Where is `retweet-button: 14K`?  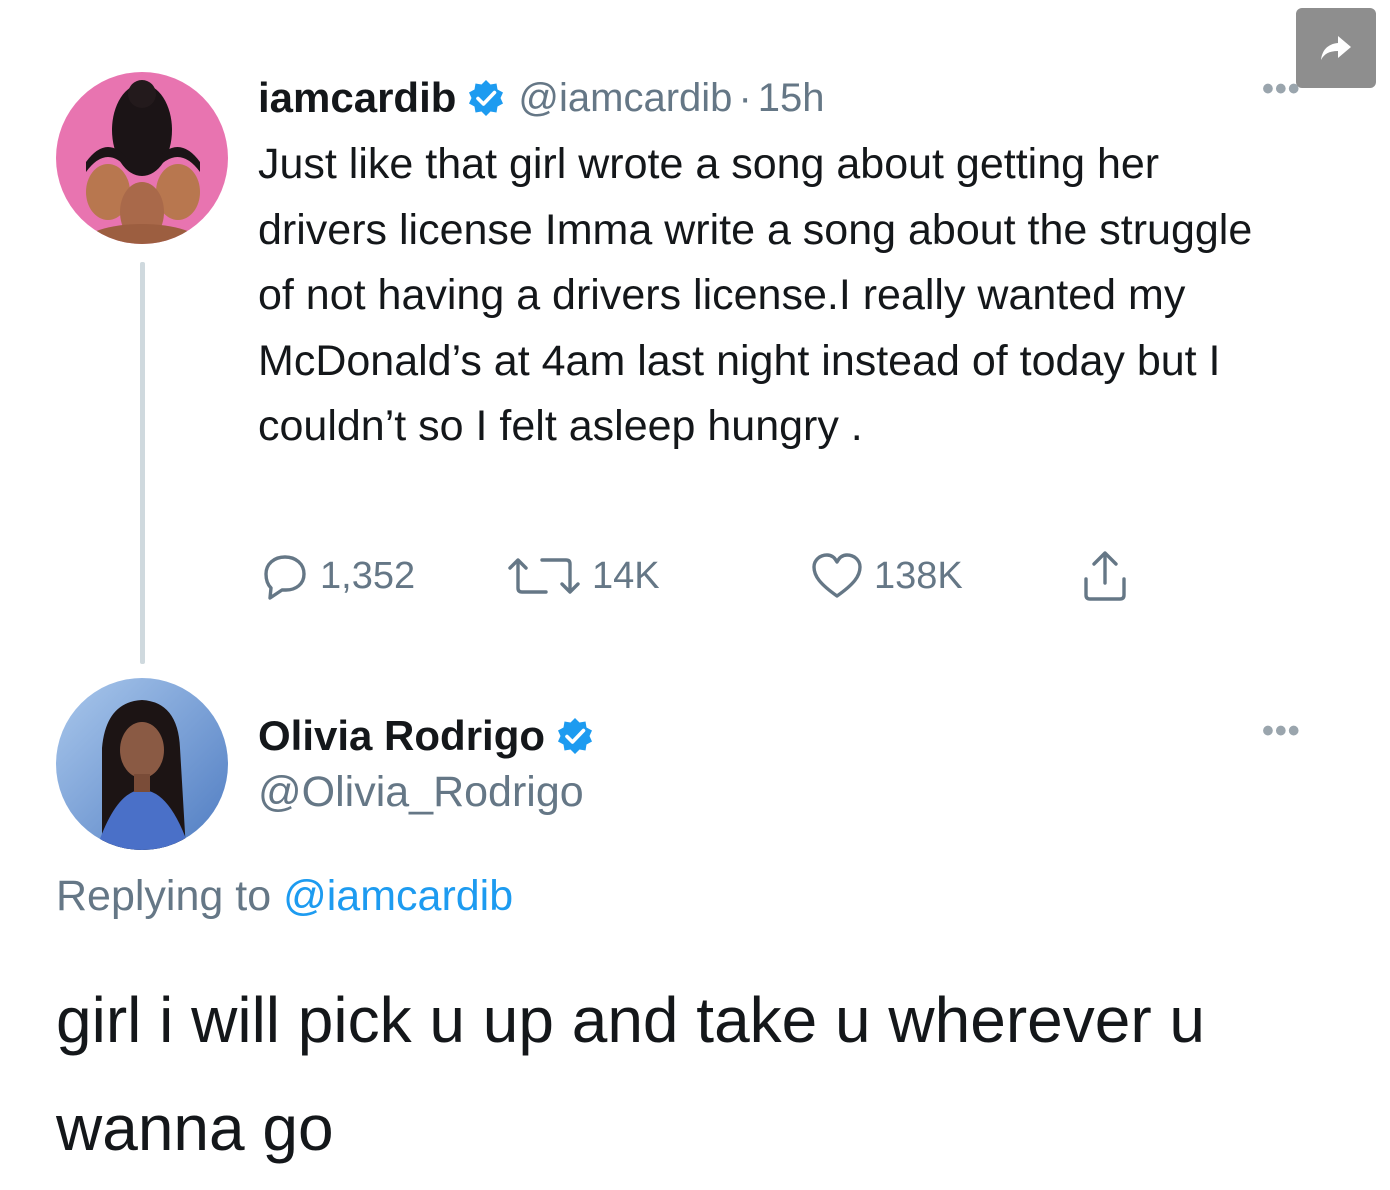 retweet-button: 14K is located at coordinates (583, 576).